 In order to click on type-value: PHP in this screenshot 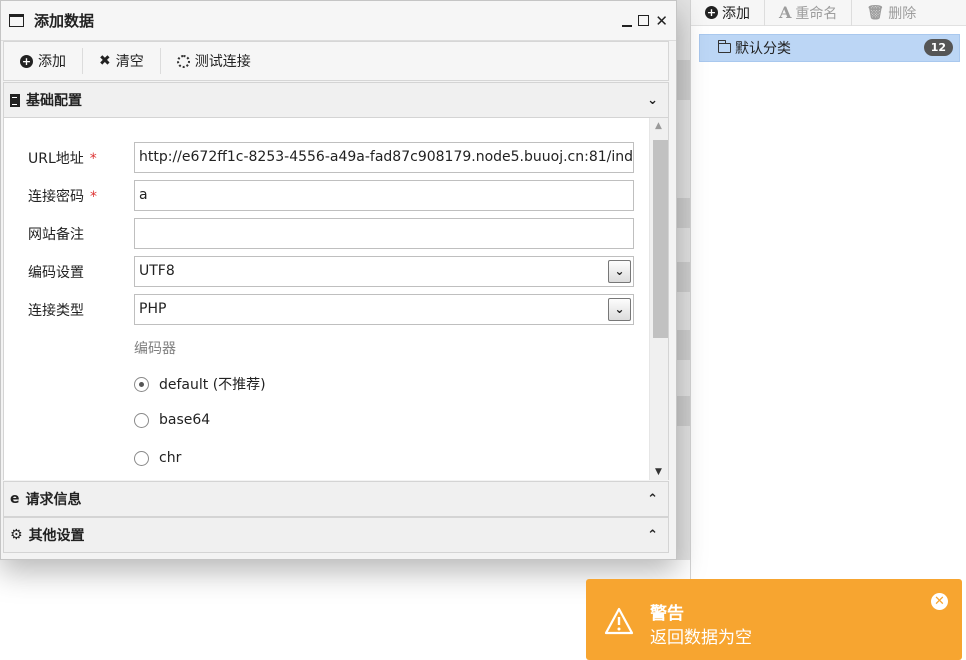, I will do `click(153, 309)`.